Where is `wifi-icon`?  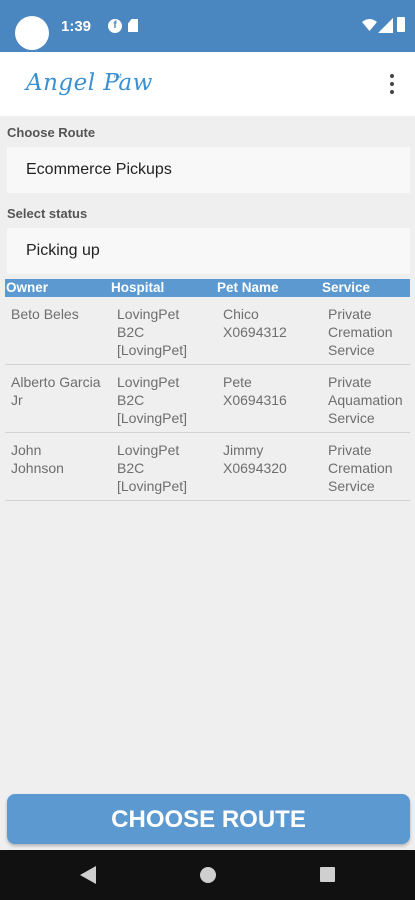 wifi-icon is located at coordinates (369, 25).